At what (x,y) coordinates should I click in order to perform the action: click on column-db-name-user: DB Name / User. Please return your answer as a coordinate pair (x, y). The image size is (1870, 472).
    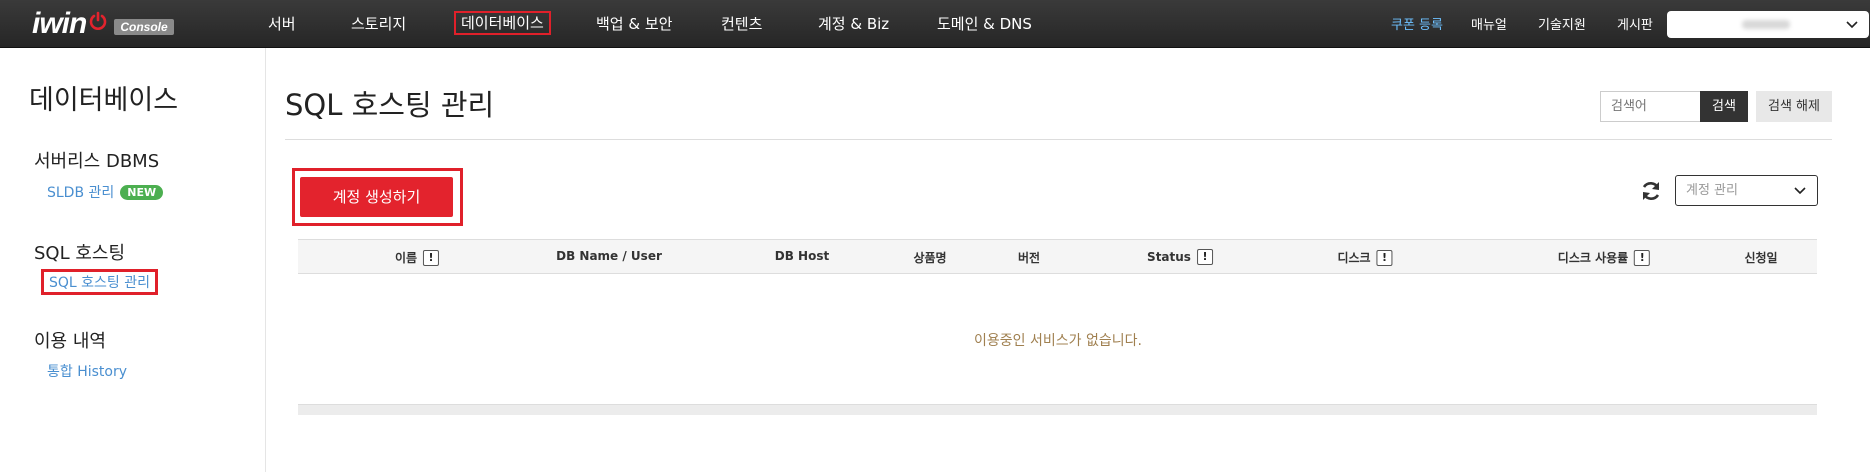
    Looking at the image, I should click on (609, 256).